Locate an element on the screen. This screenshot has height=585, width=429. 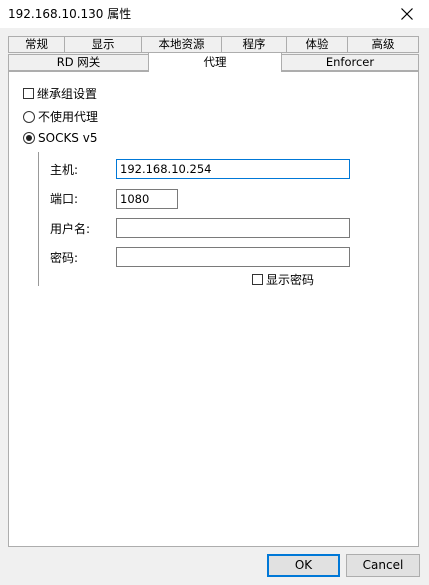
inherit-group-checkbox: 继承组设置 is located at coordinates (60, 93).